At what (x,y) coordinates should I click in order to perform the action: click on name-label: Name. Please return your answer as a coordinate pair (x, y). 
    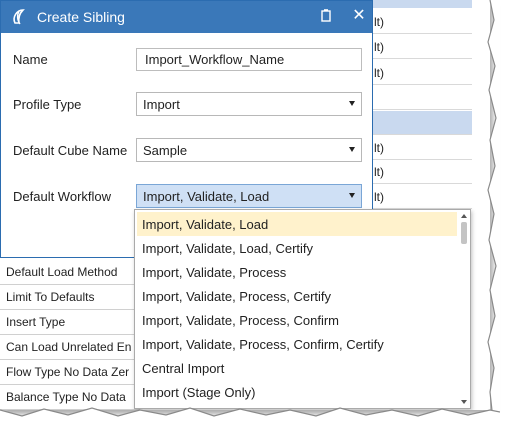
    Looking at the image, I should click on (30, 59).